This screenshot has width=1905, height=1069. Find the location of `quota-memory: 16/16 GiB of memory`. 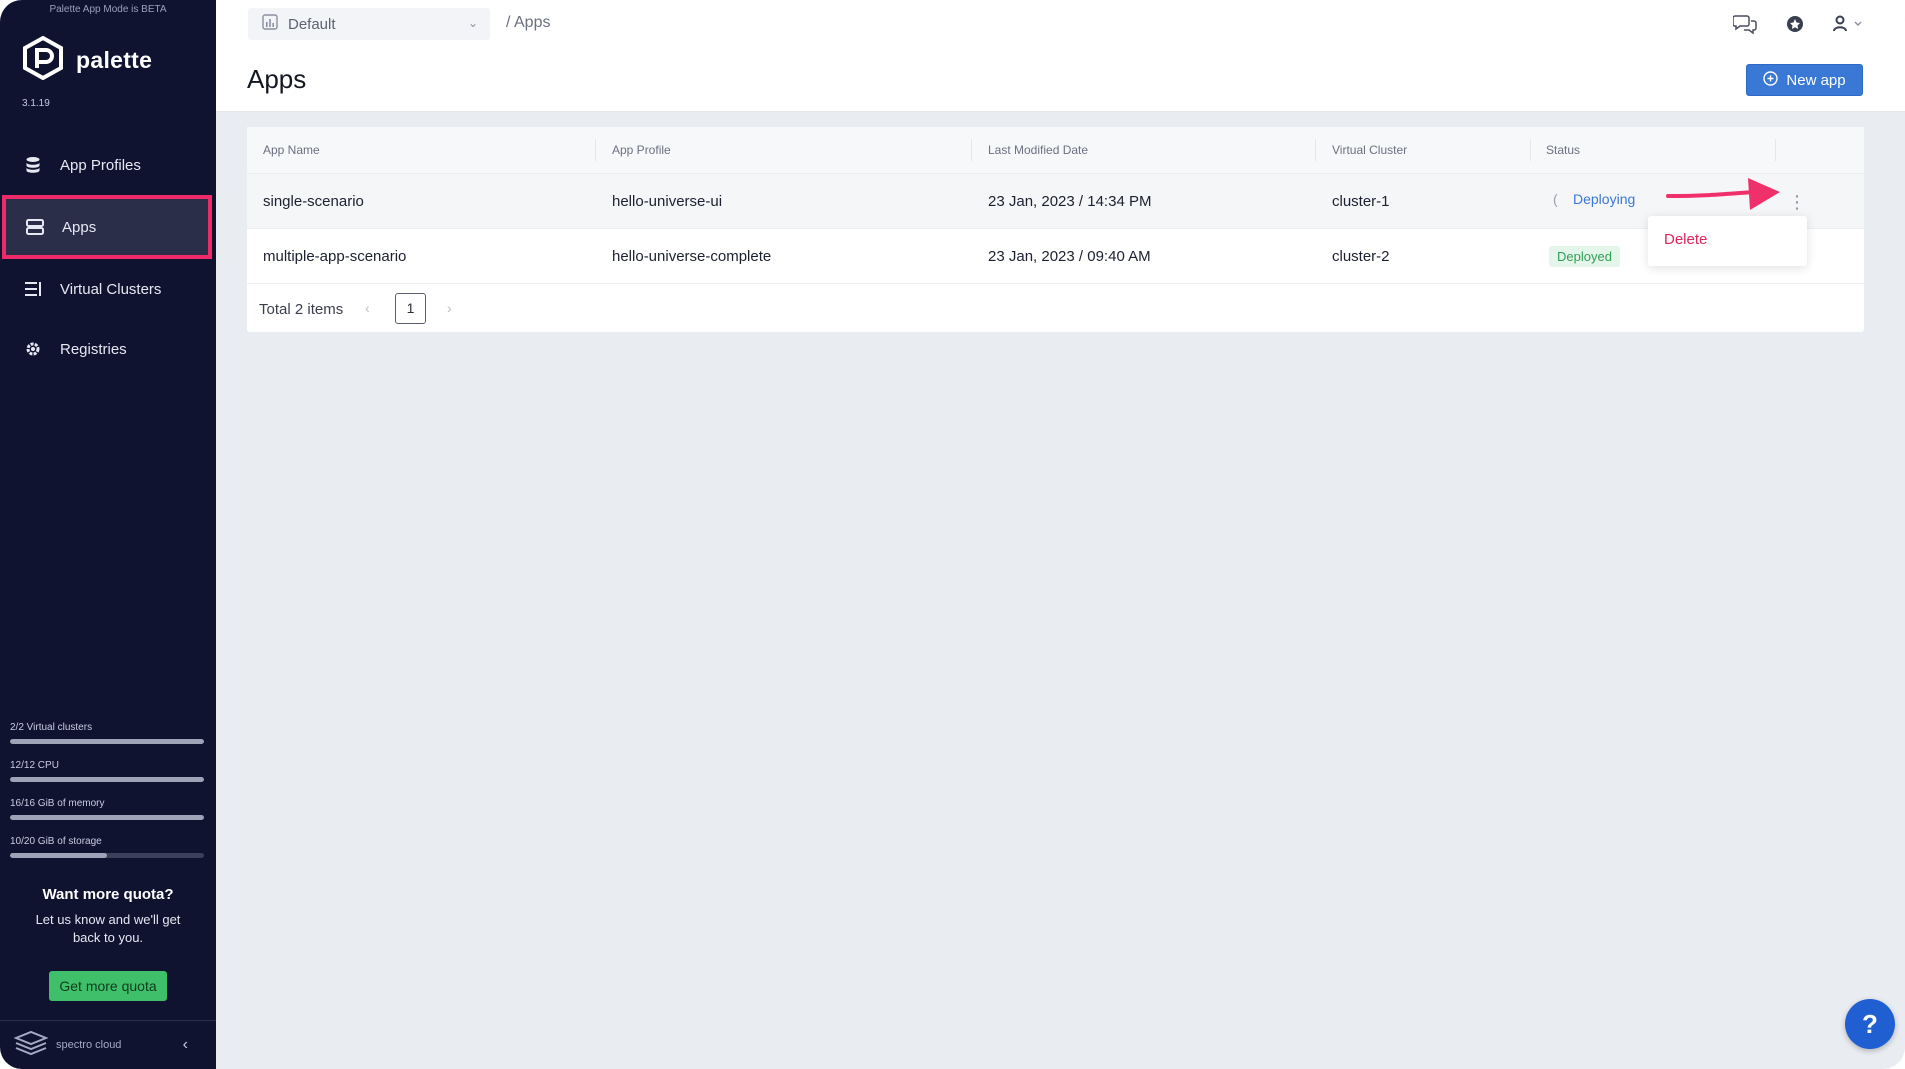

quota-memory: 16/16 GiB of memory is located at coordinates (107, 809).